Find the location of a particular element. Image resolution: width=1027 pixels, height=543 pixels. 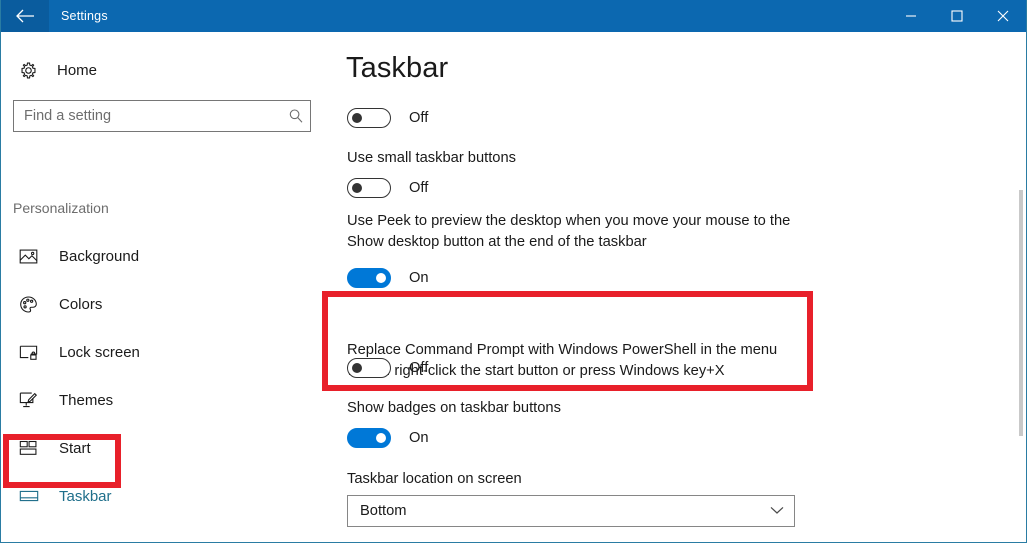

sidebar-item-start: Start is located at coordinates (166, 448).